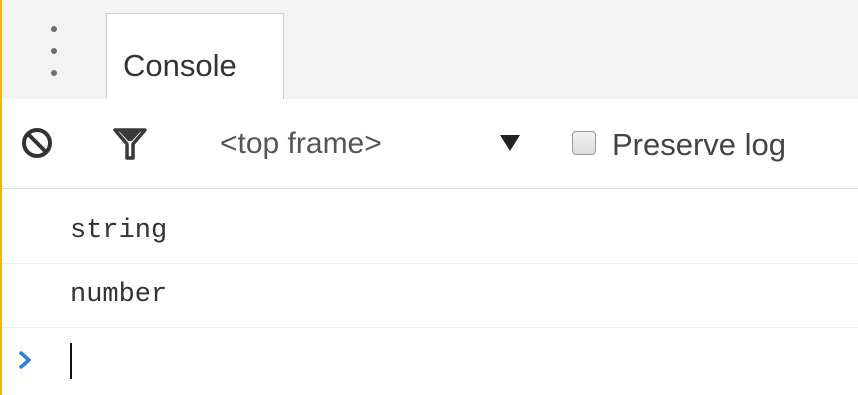 The image size is (858, 395). I want to click on clear-console-icon, so click(37, 143).